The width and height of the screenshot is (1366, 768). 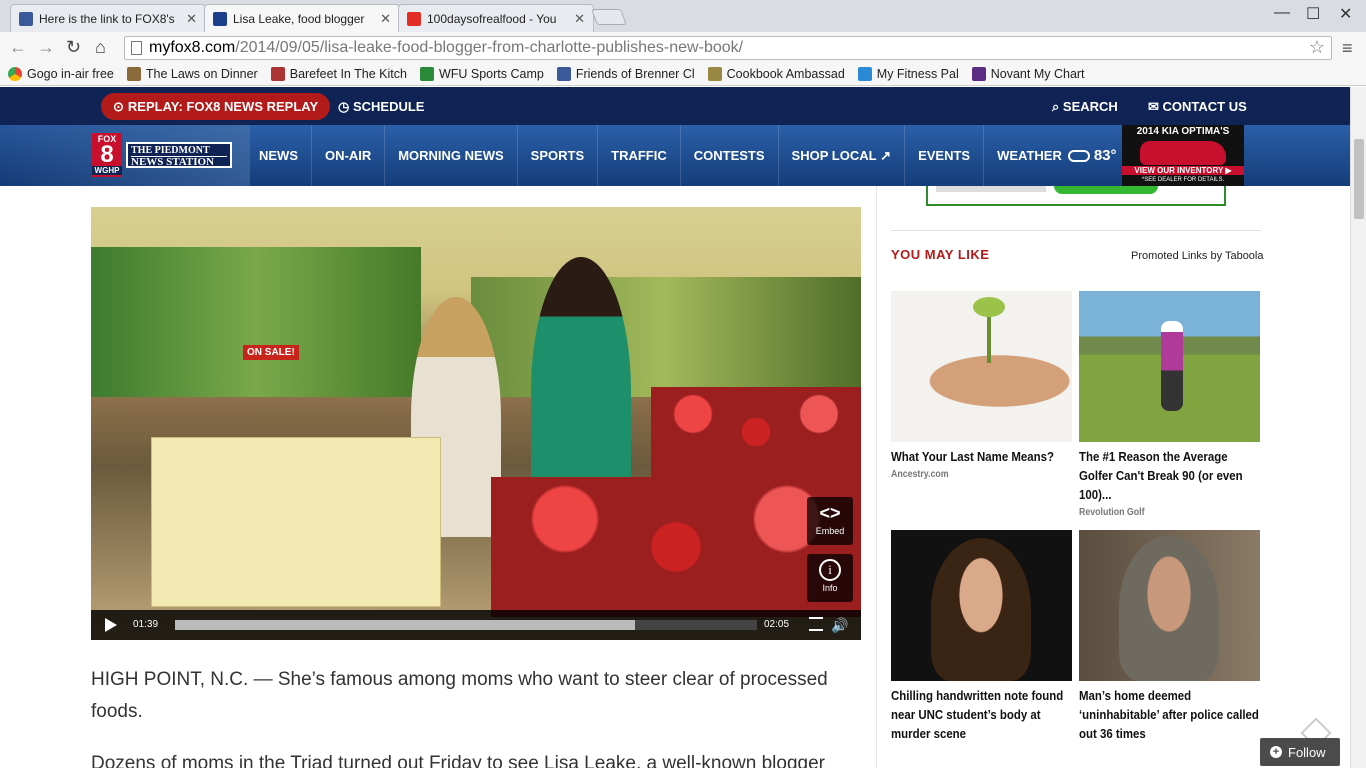 I want to click on video-progress-bar, so click(x=466, y=625).